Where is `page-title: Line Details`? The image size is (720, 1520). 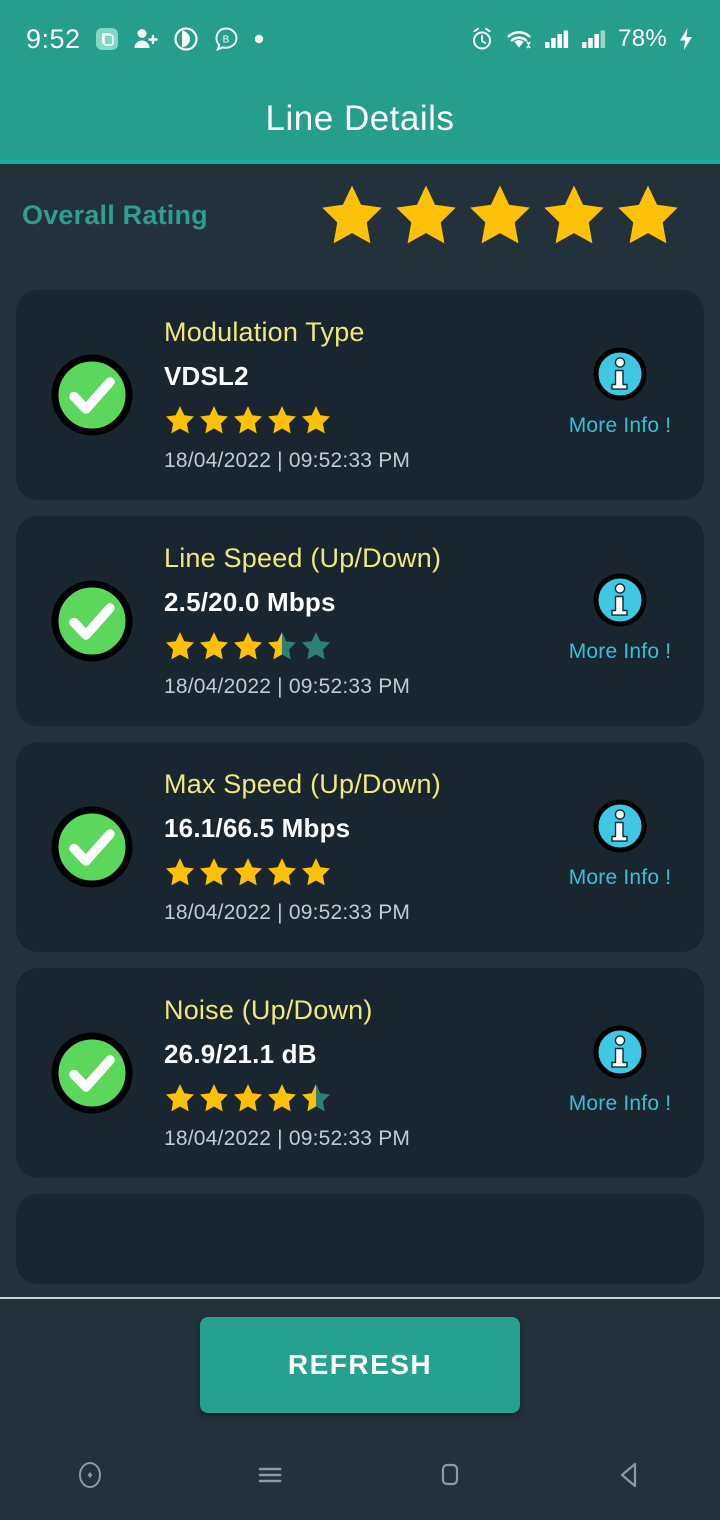
page-title: Line Details is located at coordinates (360, 118).